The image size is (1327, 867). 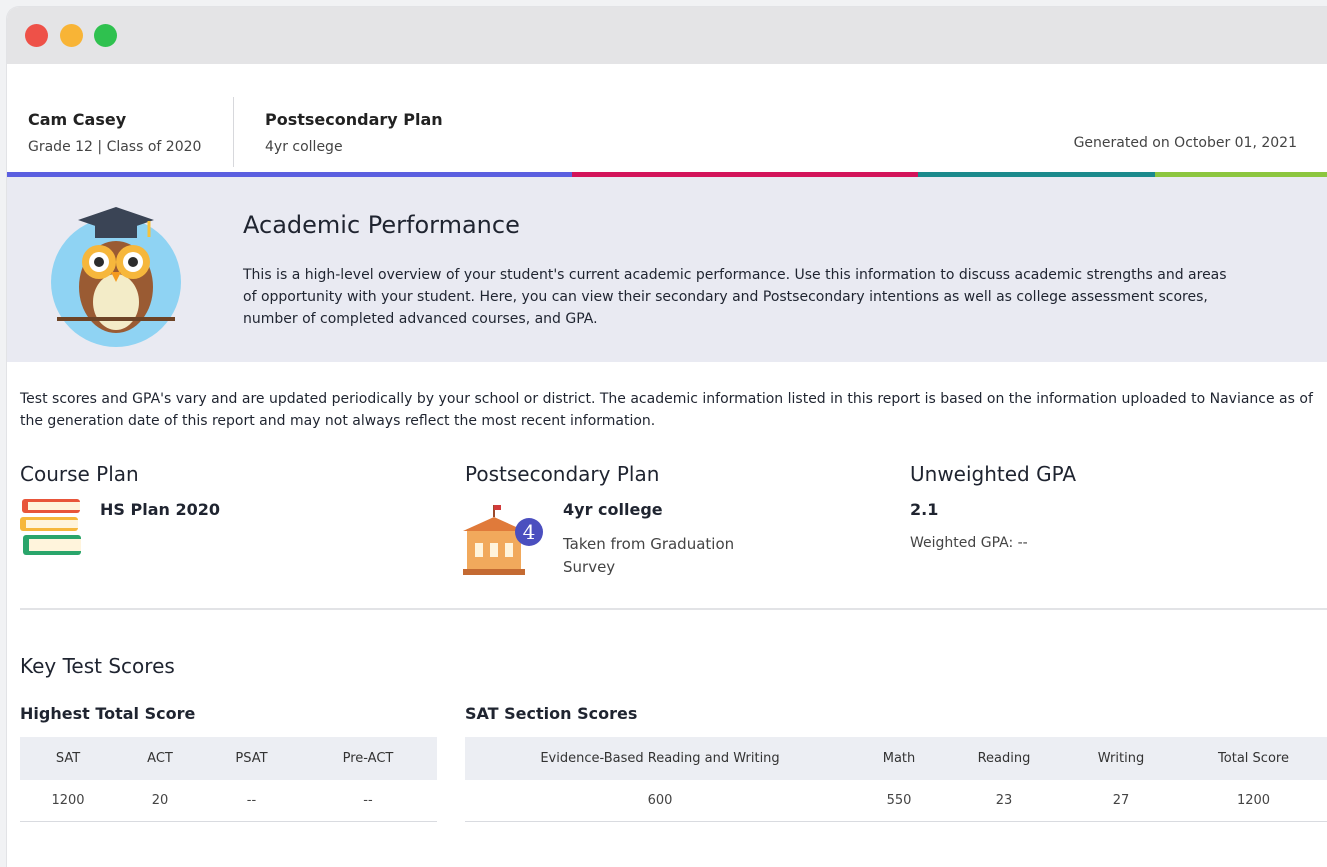 I want to click on generated-date: Generated on October 01, 2021, so click(x=1185, y=143).